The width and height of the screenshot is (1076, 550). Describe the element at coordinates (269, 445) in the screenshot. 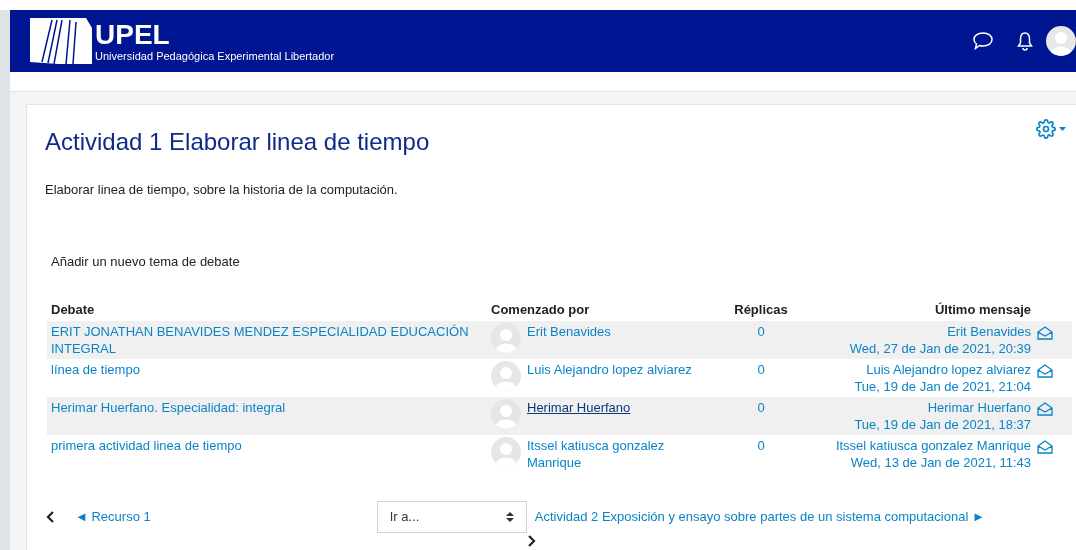

I see `topic-link: primera actividad linea de tiempo` at that location.